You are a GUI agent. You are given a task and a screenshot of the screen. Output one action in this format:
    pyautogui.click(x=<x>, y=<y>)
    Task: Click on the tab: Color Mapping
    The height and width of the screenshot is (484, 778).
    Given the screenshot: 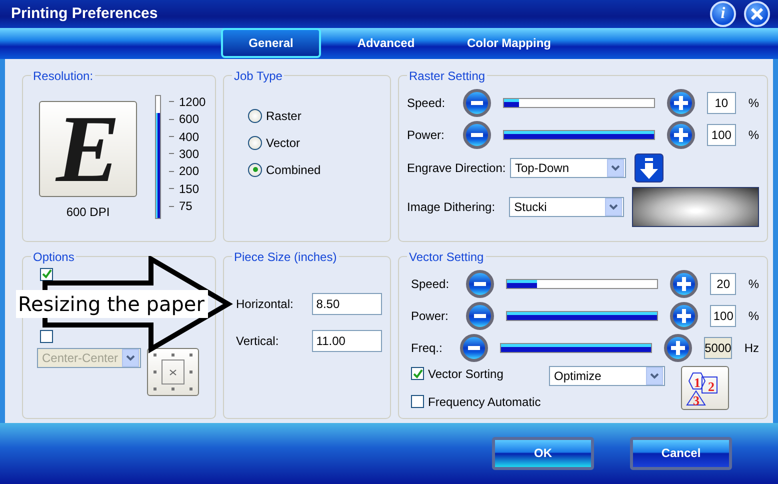 What is the action you would take?
    pyautogui.click(x=509, y=43)
    